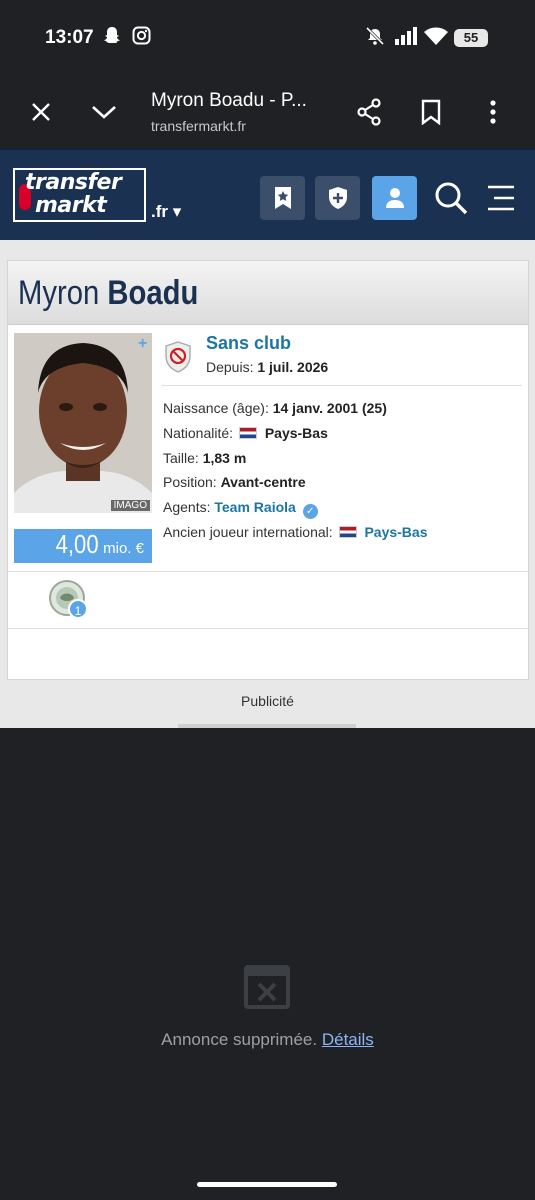 The width and height of the screenshot is (535, 1200). I want to click on user-button, so click(394, 198).